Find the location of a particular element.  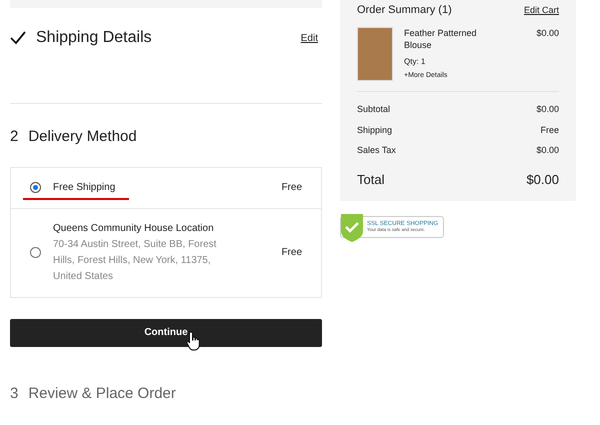

total-value: $0.00 is located at coordinates (542, 179).